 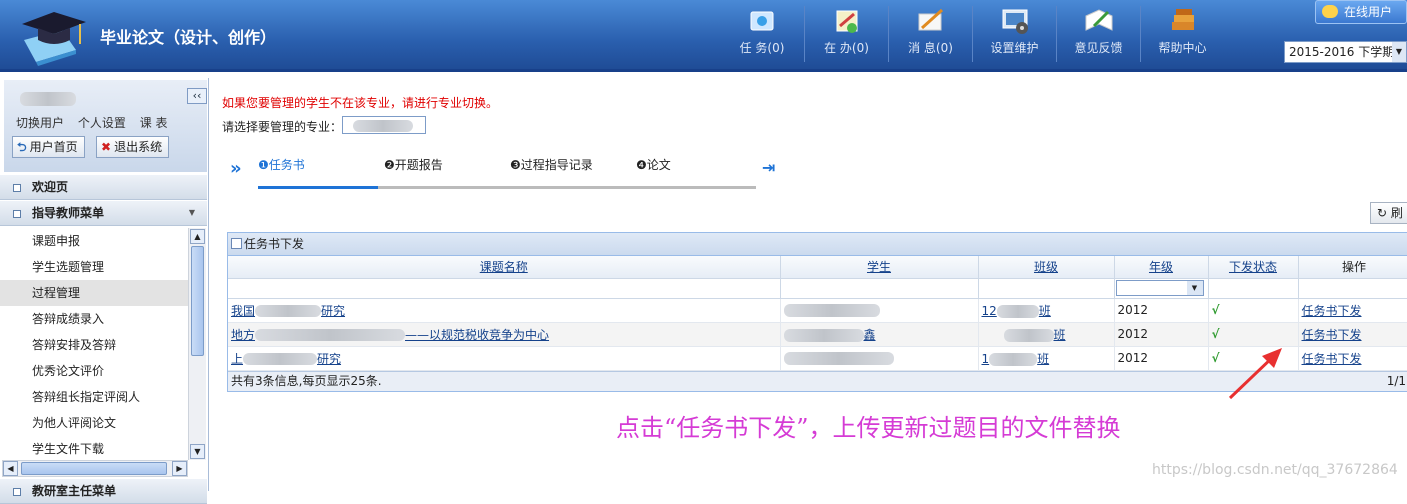 I want to click on menu-item-topic-selection: 学生选题管理, so click(x=94, y=267).